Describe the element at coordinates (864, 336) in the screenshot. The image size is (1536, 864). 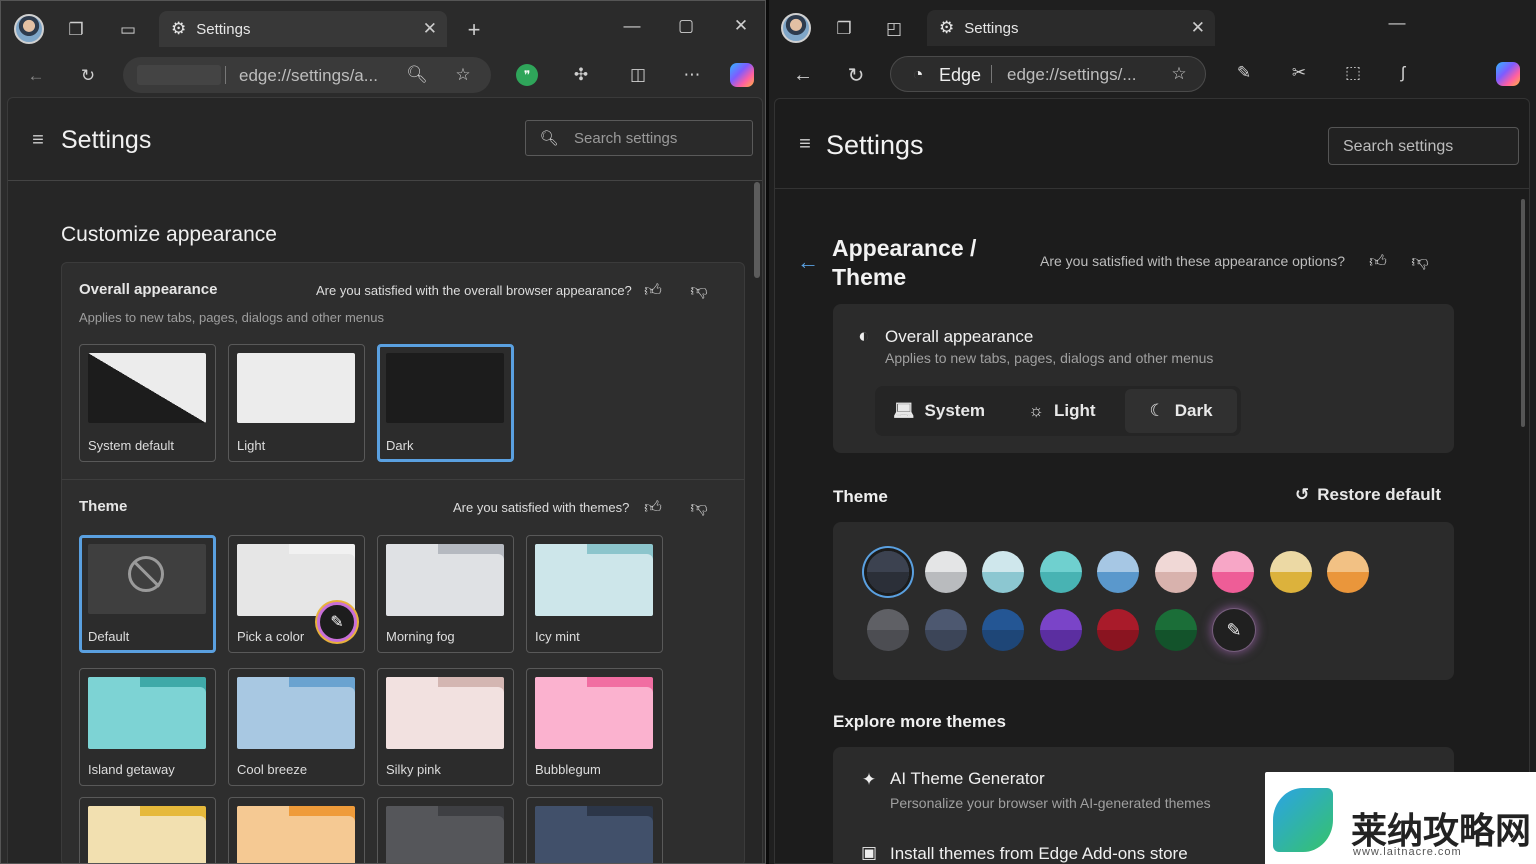
I see `contrast-icon: ◐` at that location.